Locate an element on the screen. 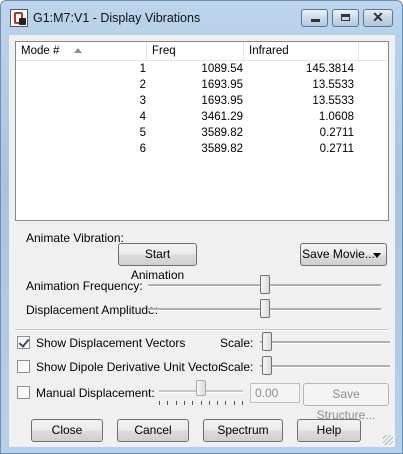 This screenshot has width=403, height=454. cell-mode: 6 is located at coordinates (142, 149).